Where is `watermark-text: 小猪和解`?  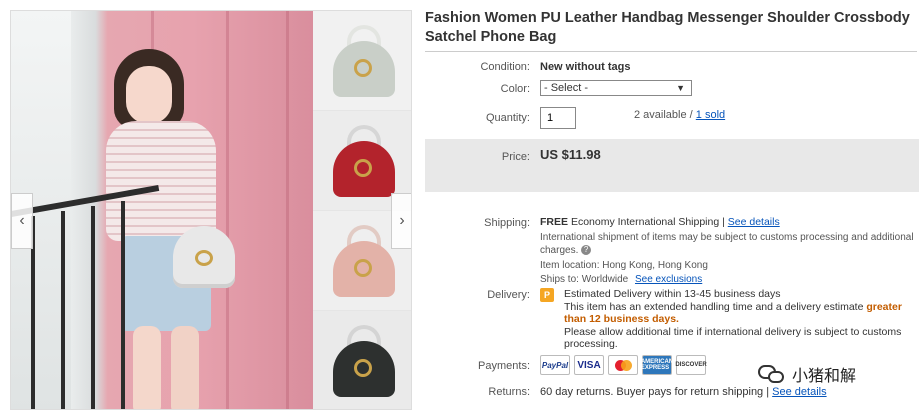
watermark-text: 小猪和解 is located at coordinates (824, 376).